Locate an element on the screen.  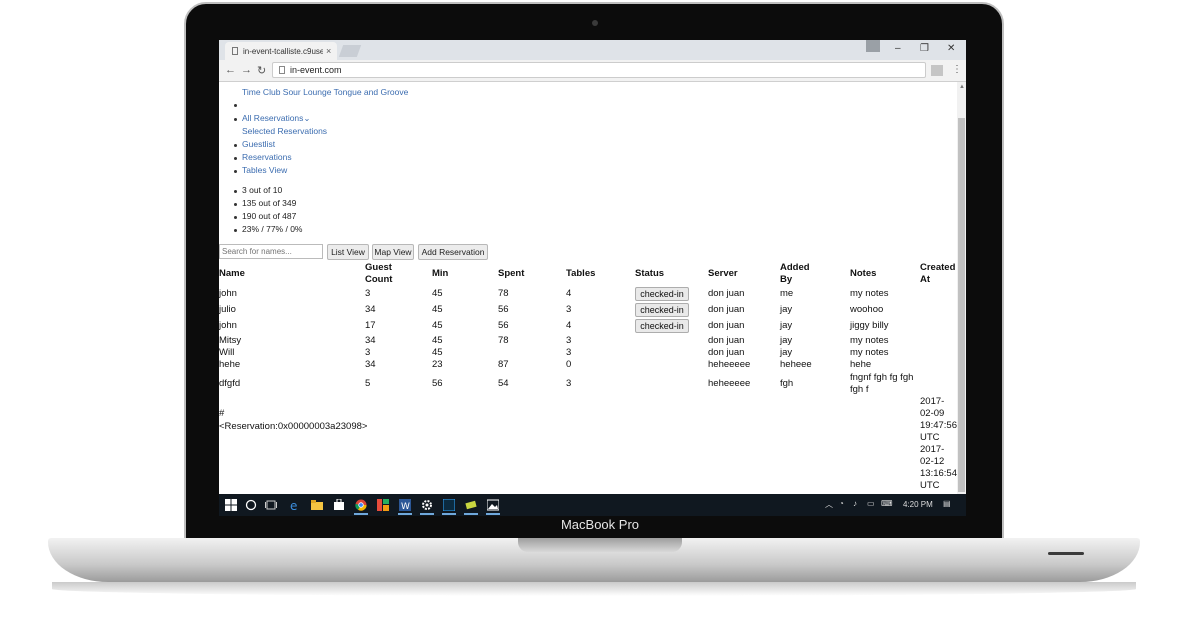
extension-icon is located at coordinates (937, 70).